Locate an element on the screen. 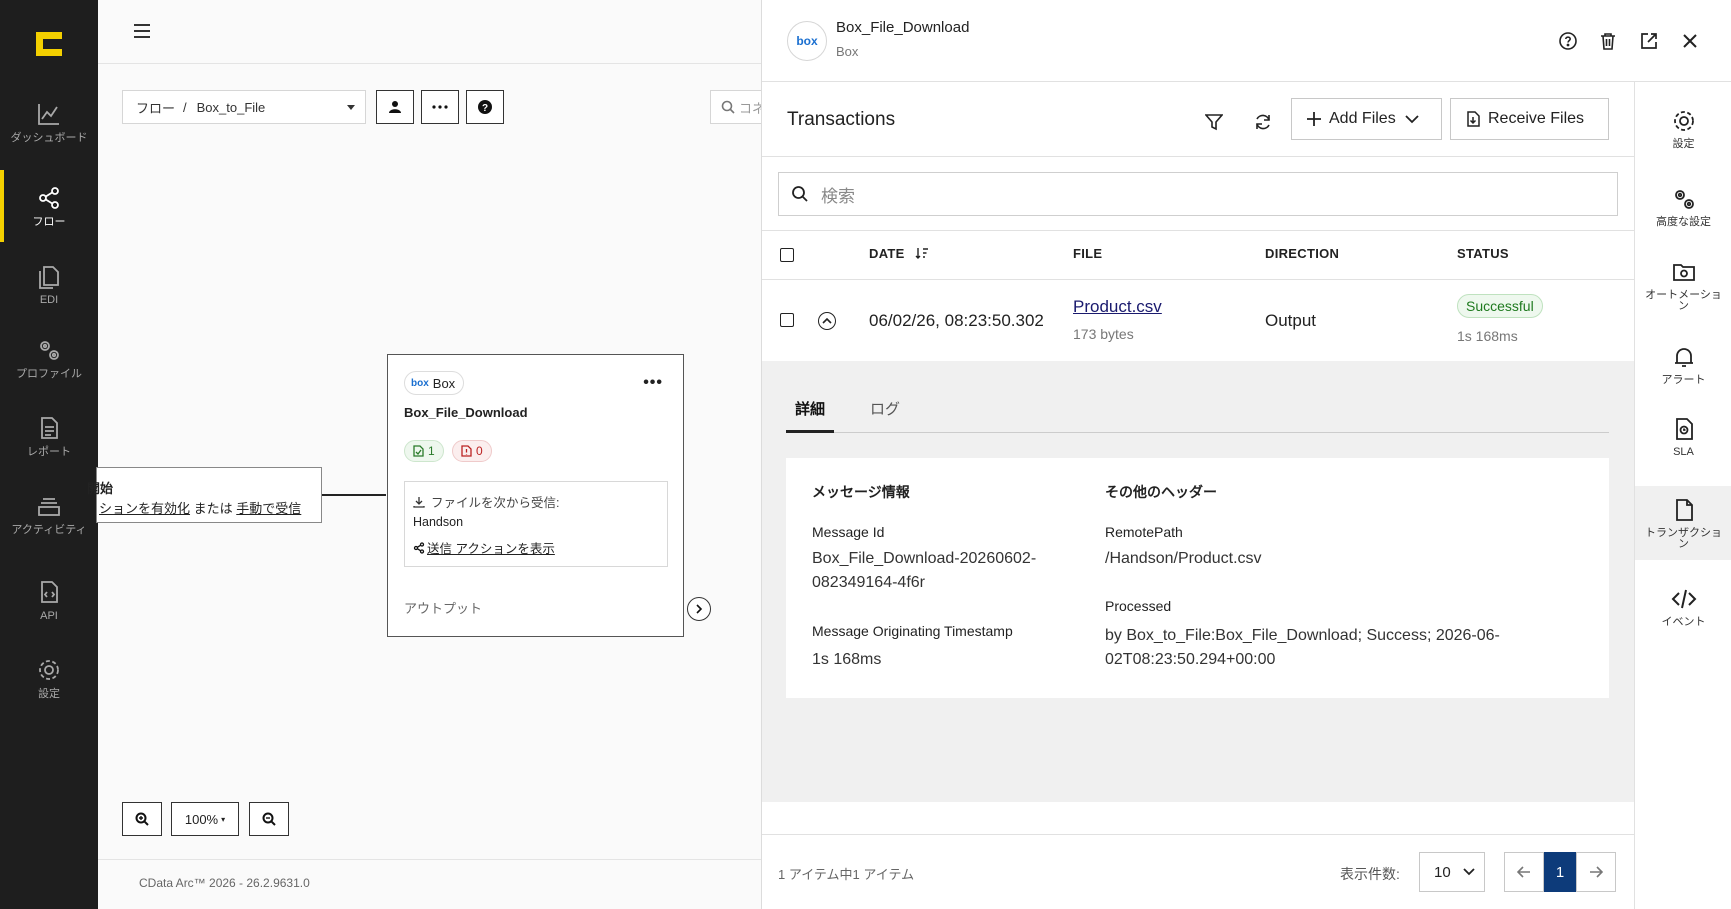 The image size is (1731, 909). other-headers-heading: その他のヘッダー is located at coordinates (1161, 492).